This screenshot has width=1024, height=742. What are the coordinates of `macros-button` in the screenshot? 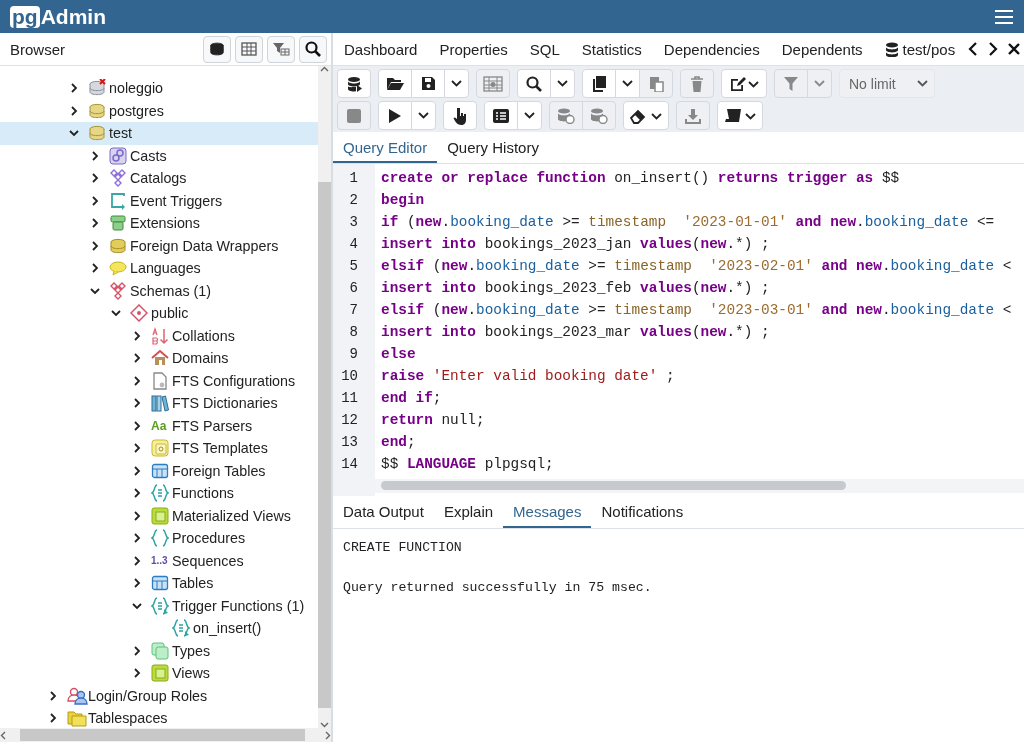 It's located at (740, 115).